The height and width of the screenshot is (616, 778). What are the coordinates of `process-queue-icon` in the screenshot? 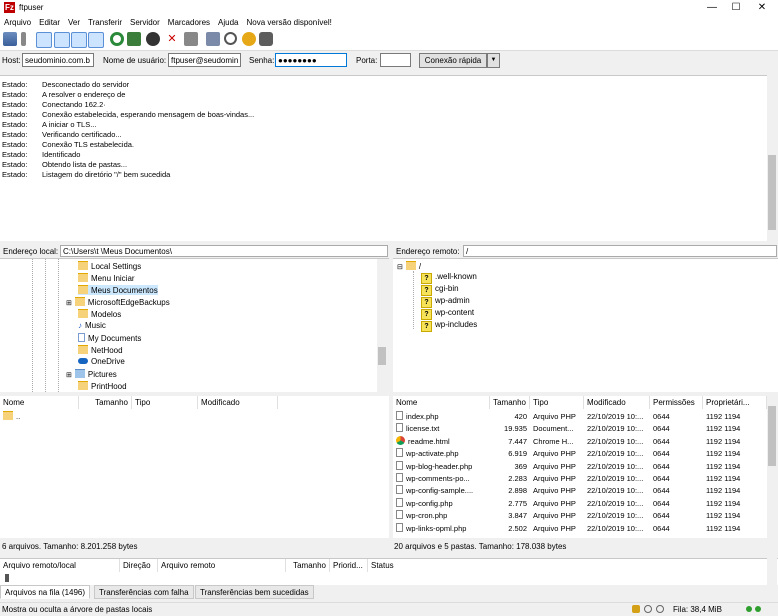 It's located at (134, 39).